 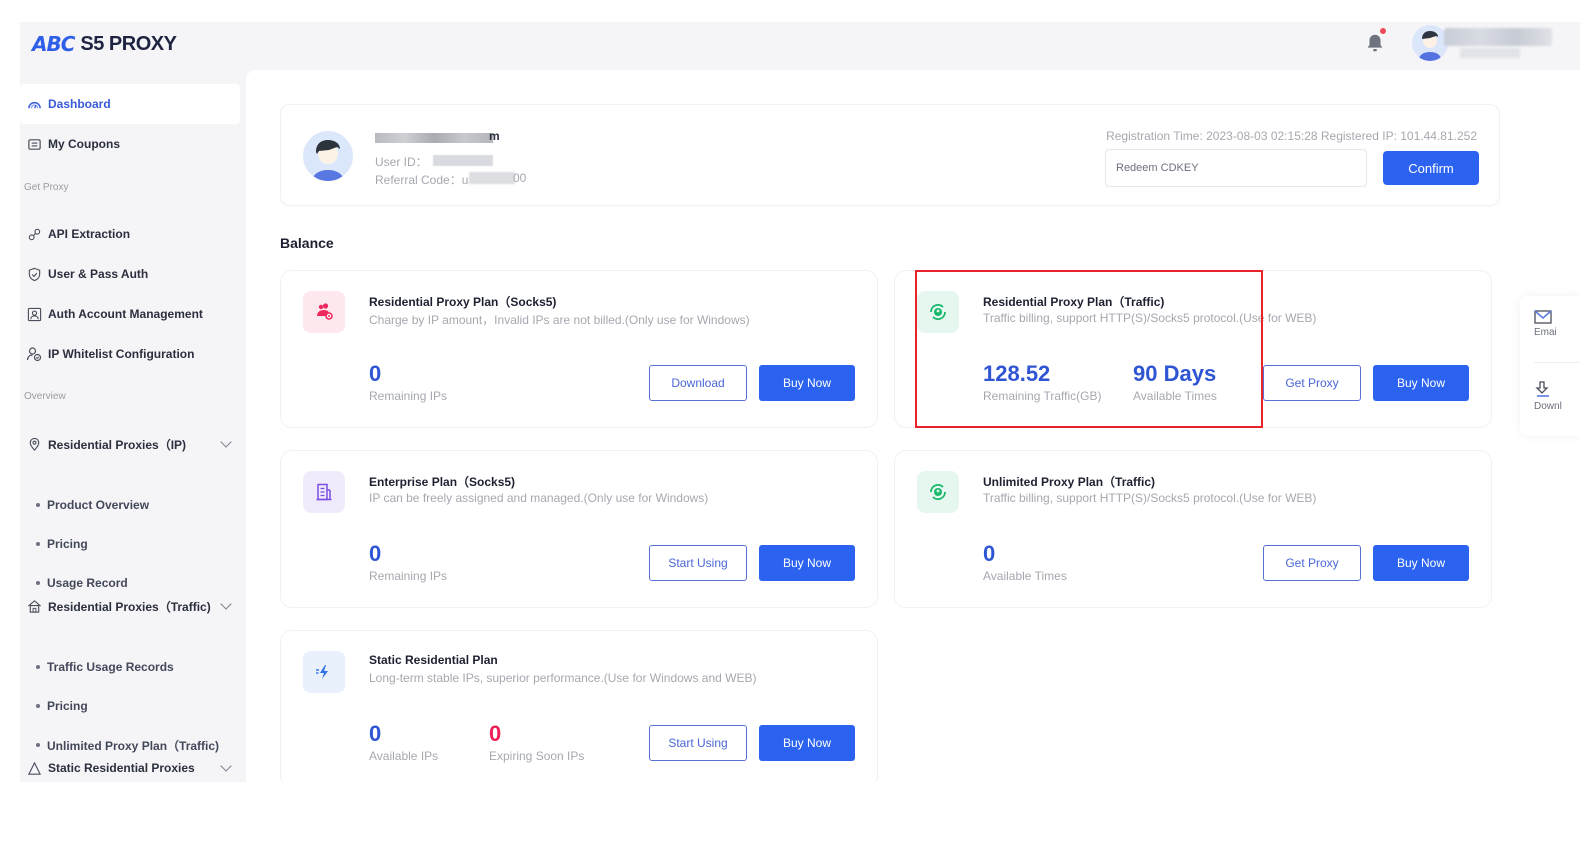 I want to click on sidebar-group-static-residential: Static Residential Proxies, so click(x=130, y=765).